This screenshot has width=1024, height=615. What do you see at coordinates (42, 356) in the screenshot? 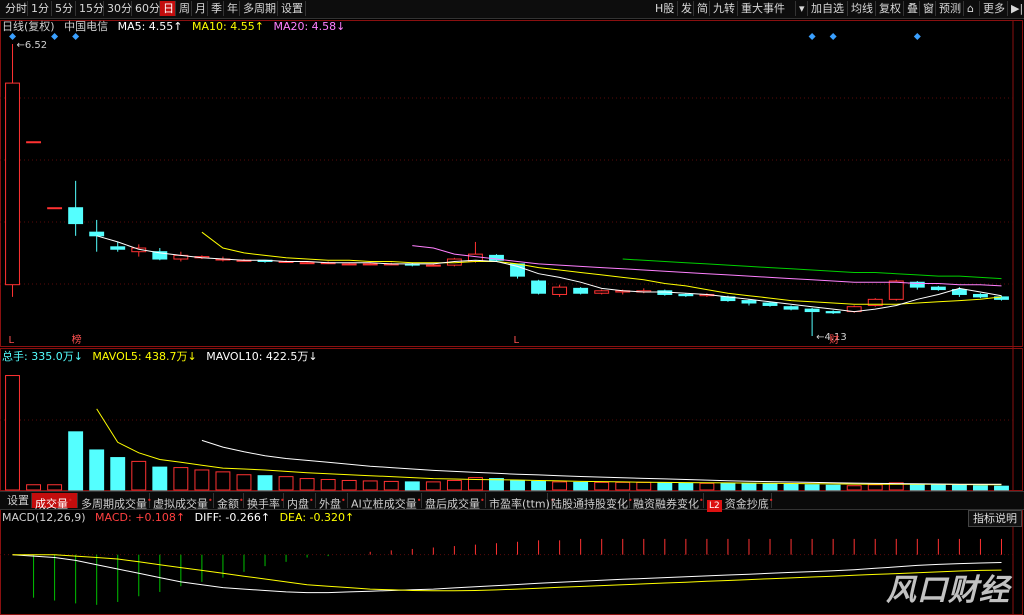
I see `total-volume-label: 总手: 335.0万↓` at bounding box center [42, 356].